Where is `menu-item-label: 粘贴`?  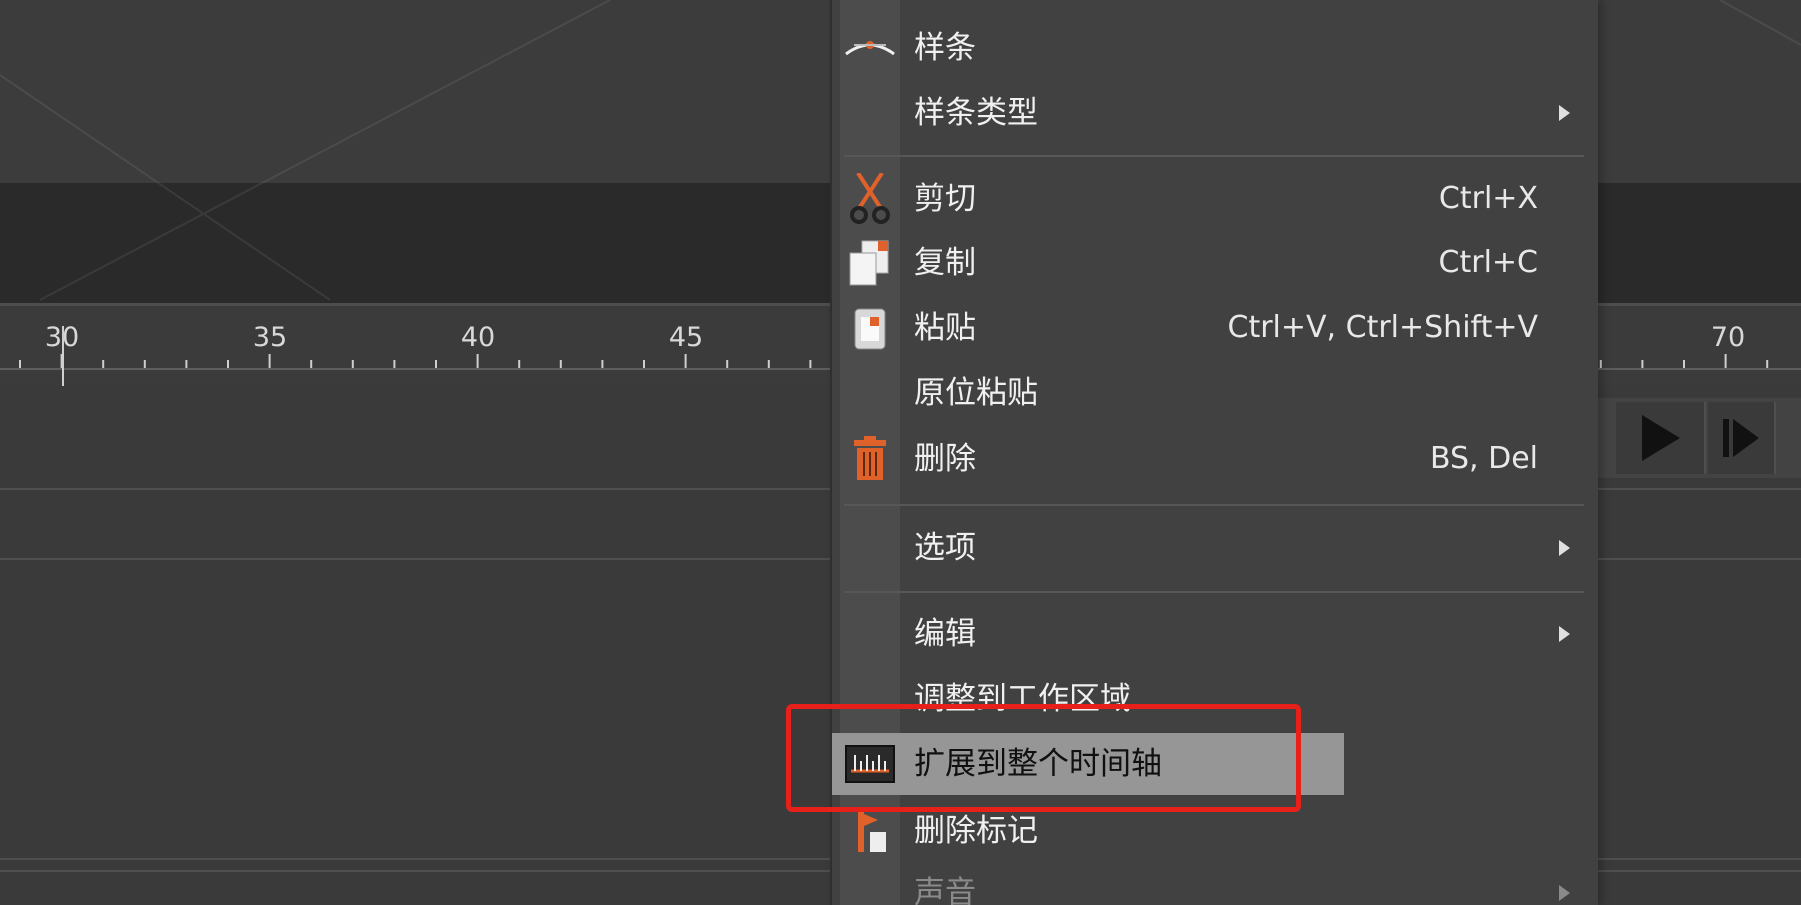
menu-item-label: 粘贴 is located at coordinates (945, 328).